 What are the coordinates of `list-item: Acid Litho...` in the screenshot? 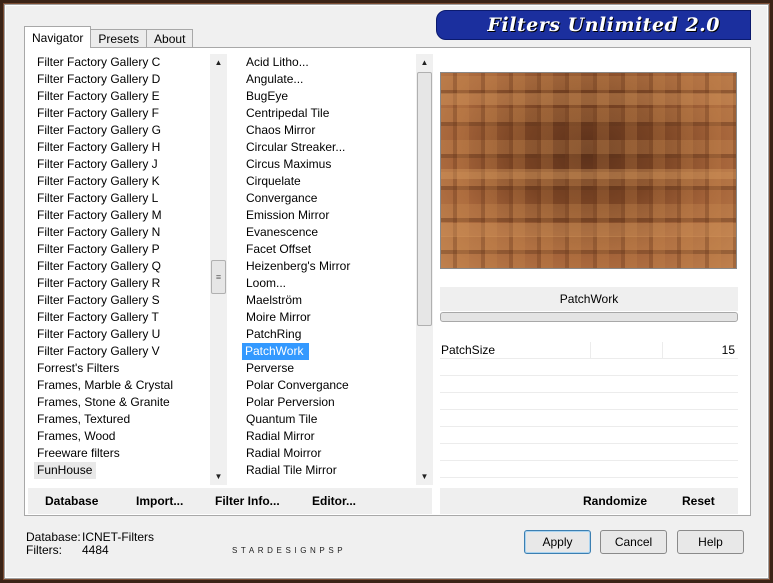 It's located at (324, 62).